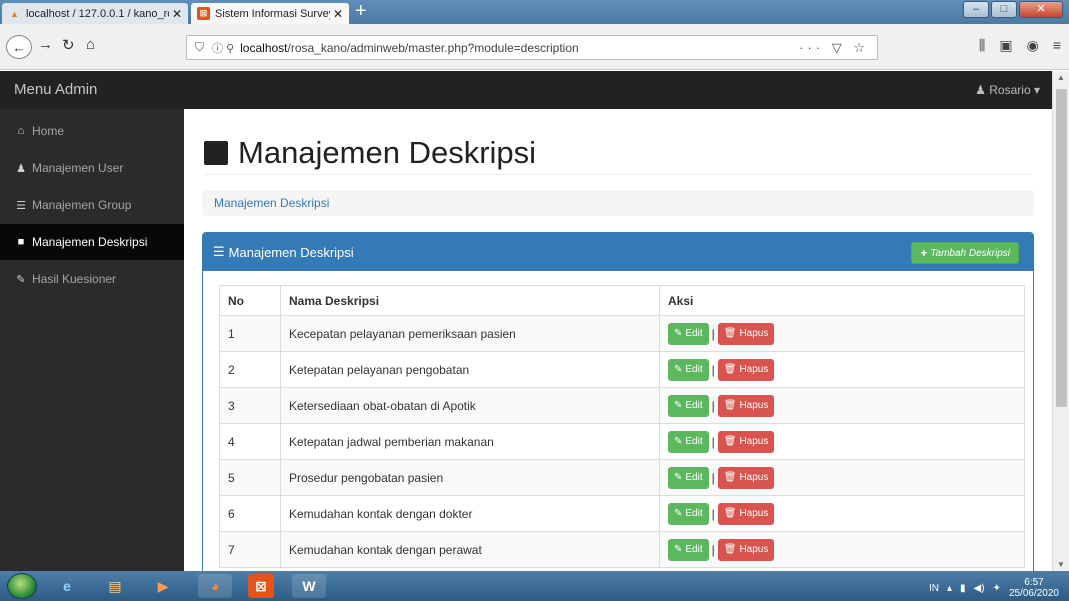  I want to click on scrollbar-thumb, so click(1061, 248).